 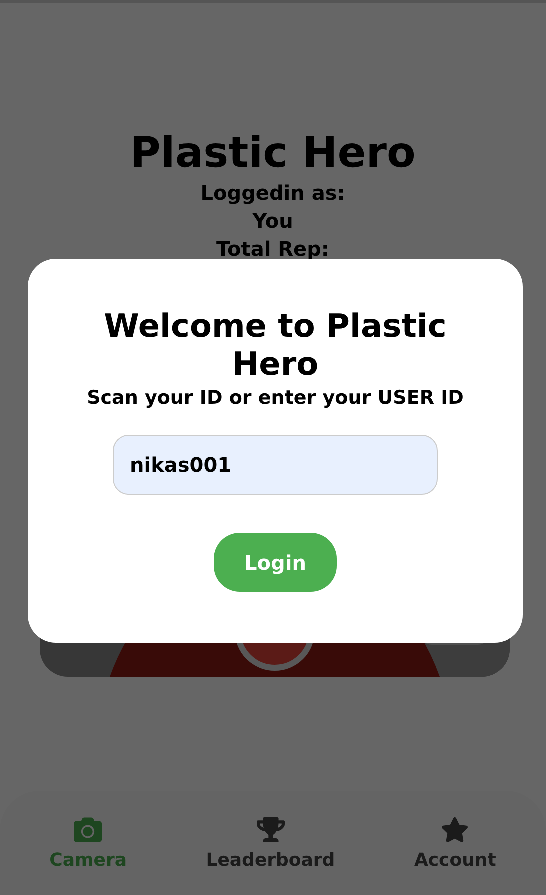 I want to click on nav-tab: Account, so click(x=455, y=843).